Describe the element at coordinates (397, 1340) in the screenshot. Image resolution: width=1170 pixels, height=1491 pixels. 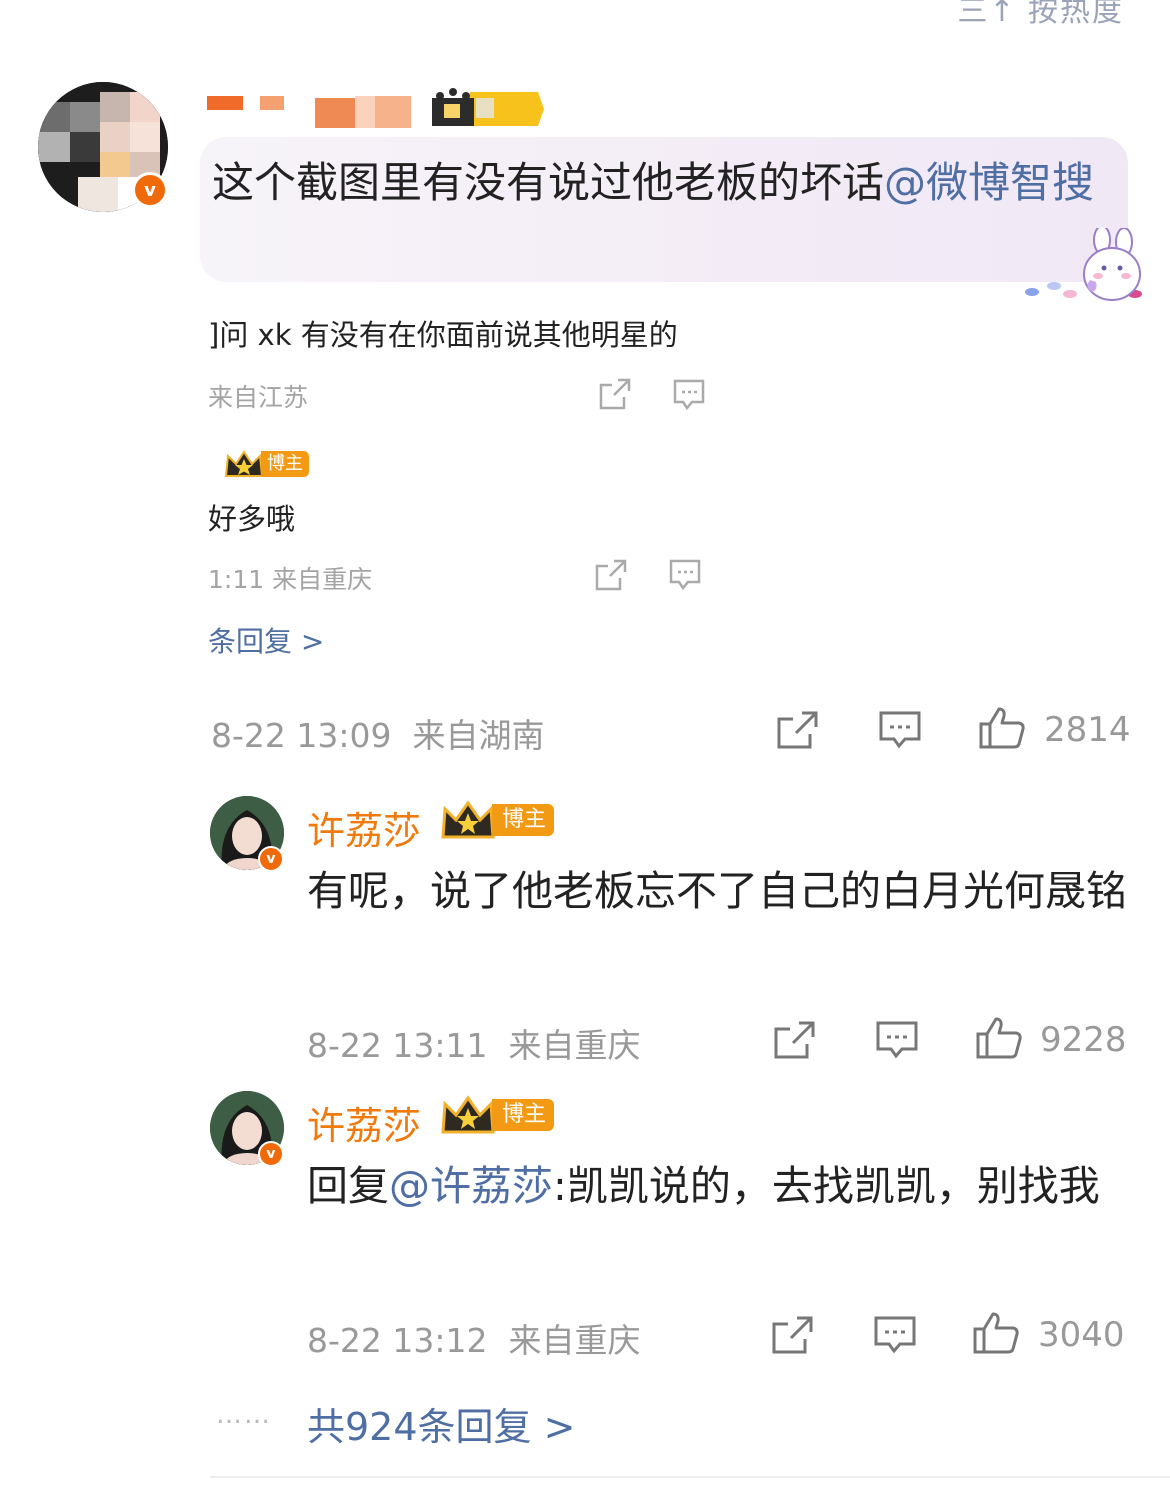
I see `reply-time: 8-22 13:12` at that location.